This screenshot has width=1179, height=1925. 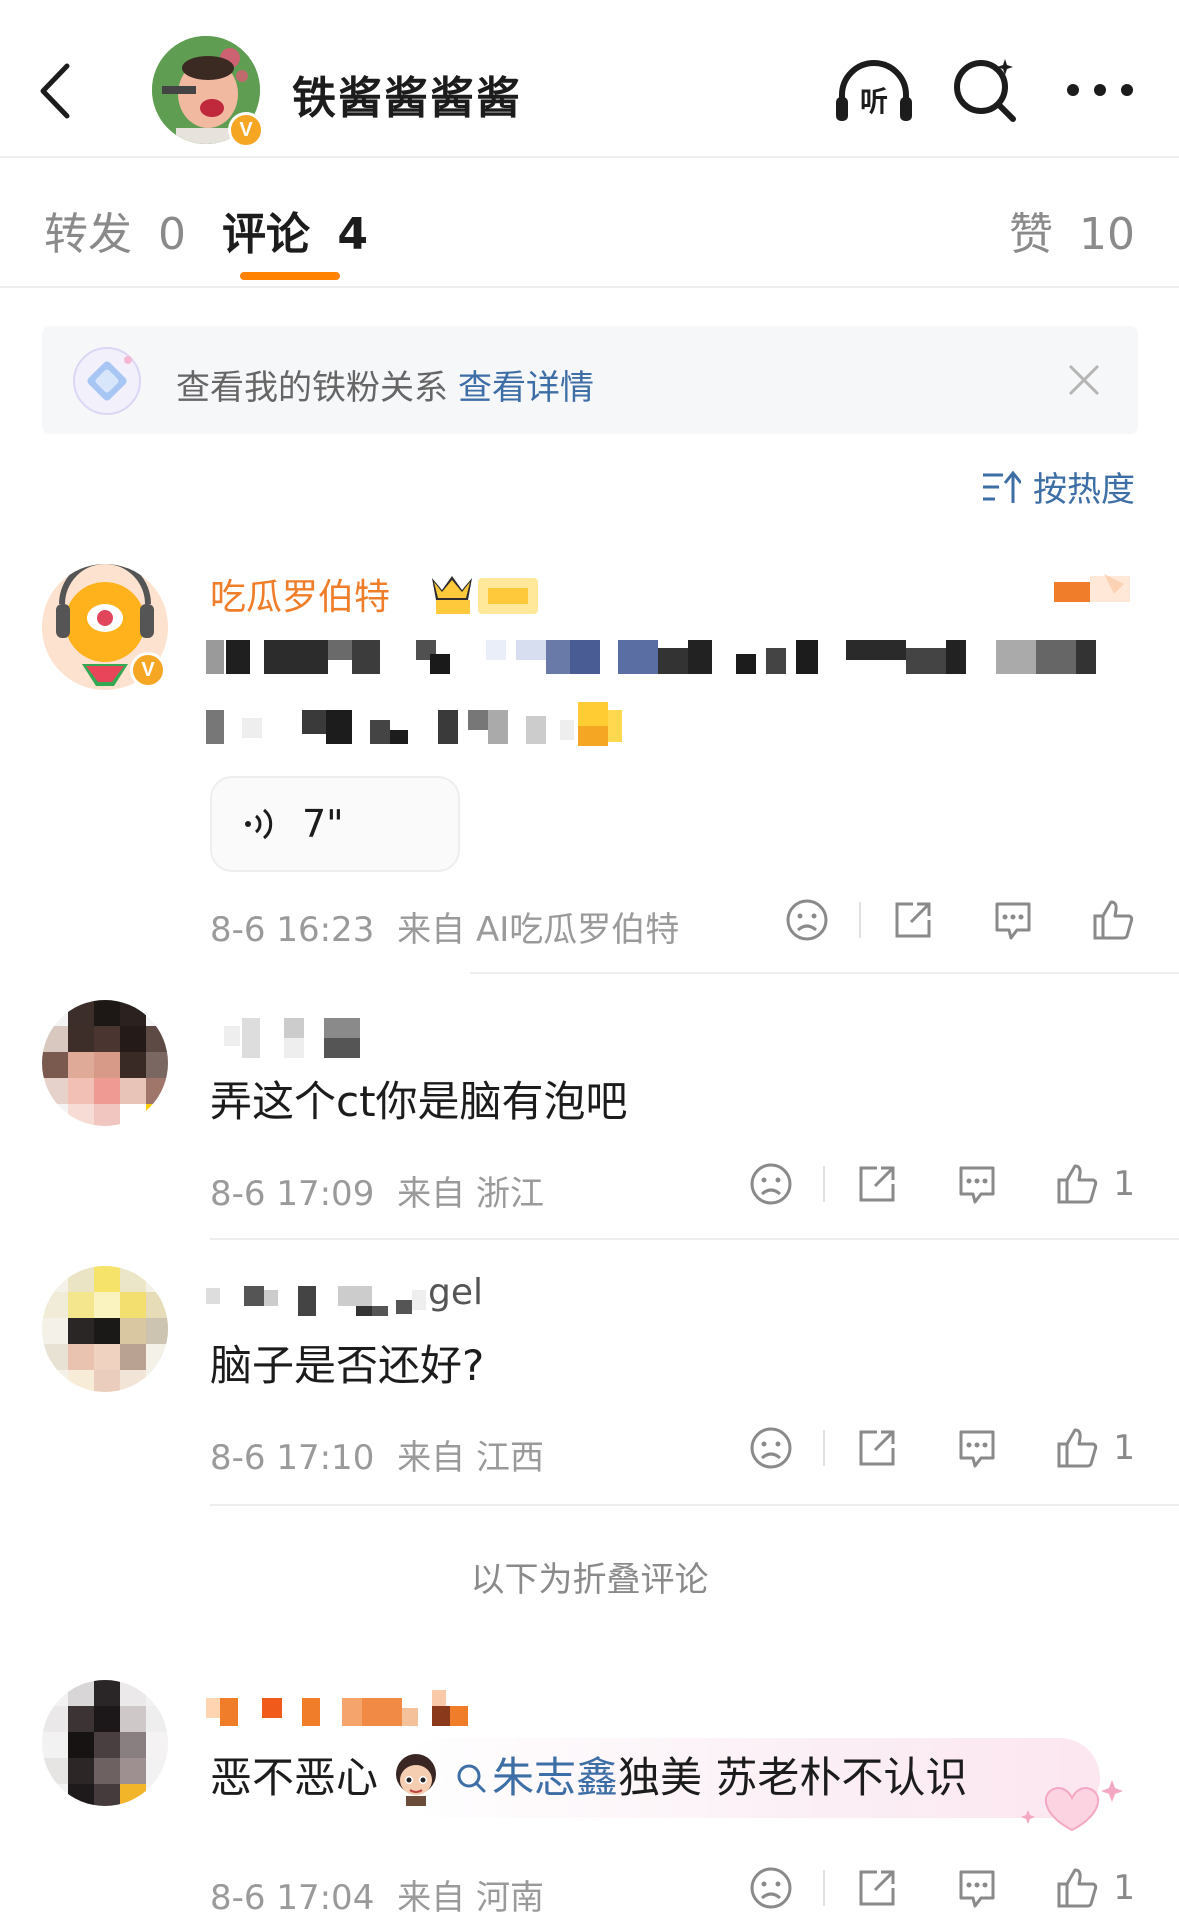 What do you see at coordinates (107, 381) in the screenshot?
I see `diamond-icon` at bounding box center [107, 381].